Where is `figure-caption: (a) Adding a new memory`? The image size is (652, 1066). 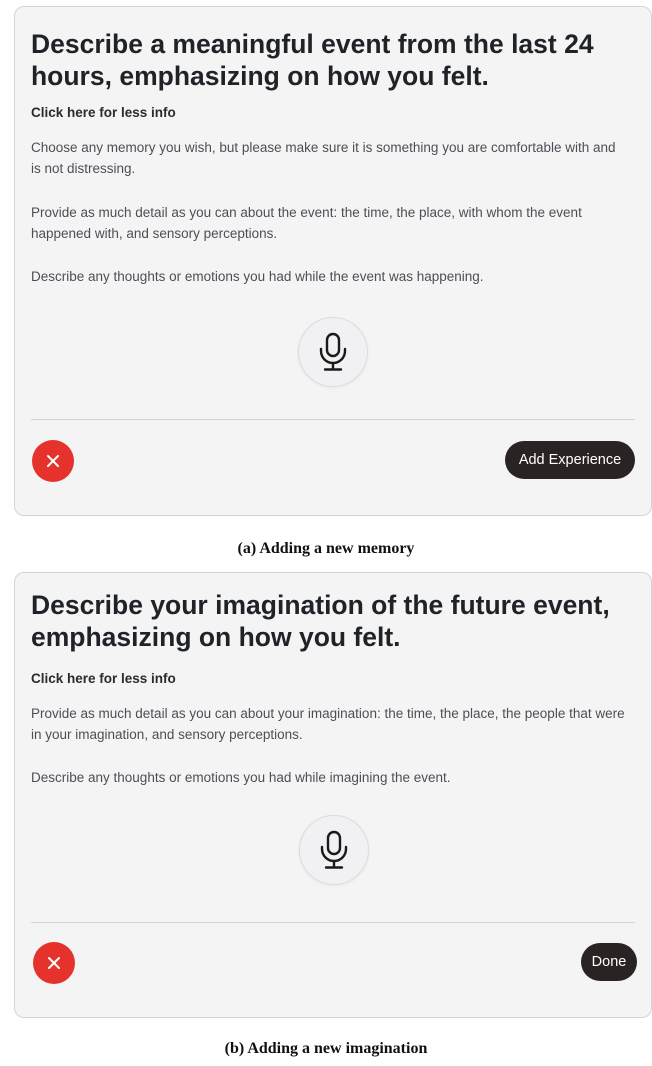
figure-caption: (a) Adding a new memory is located at coordinates (326, 548).